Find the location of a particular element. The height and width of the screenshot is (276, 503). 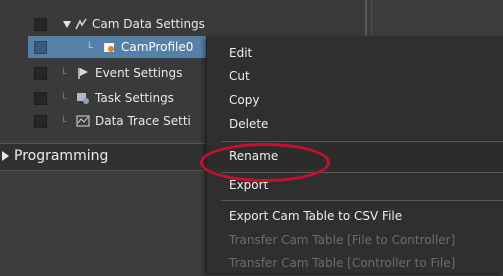

menu-item-delete: Delete is located at coordinates (355, 125).